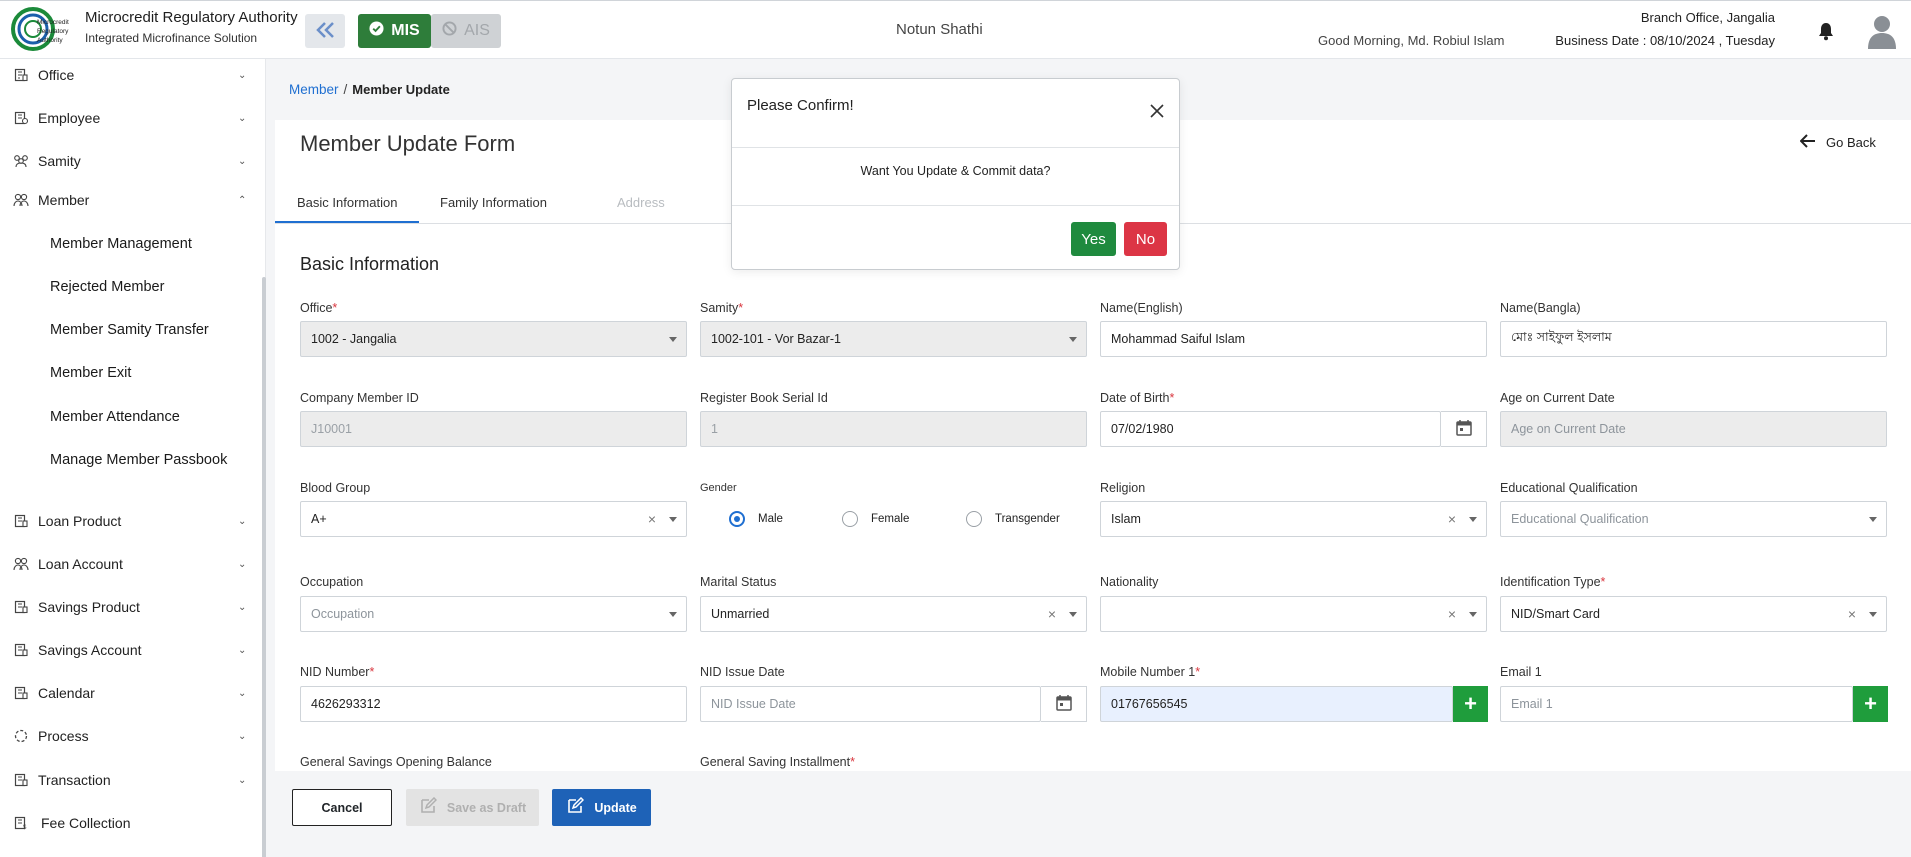 The image size is (1911, 857). I want to click on name-bangla-input: মোঃ সাইফুল ইসলাম, so click(1693, 339).